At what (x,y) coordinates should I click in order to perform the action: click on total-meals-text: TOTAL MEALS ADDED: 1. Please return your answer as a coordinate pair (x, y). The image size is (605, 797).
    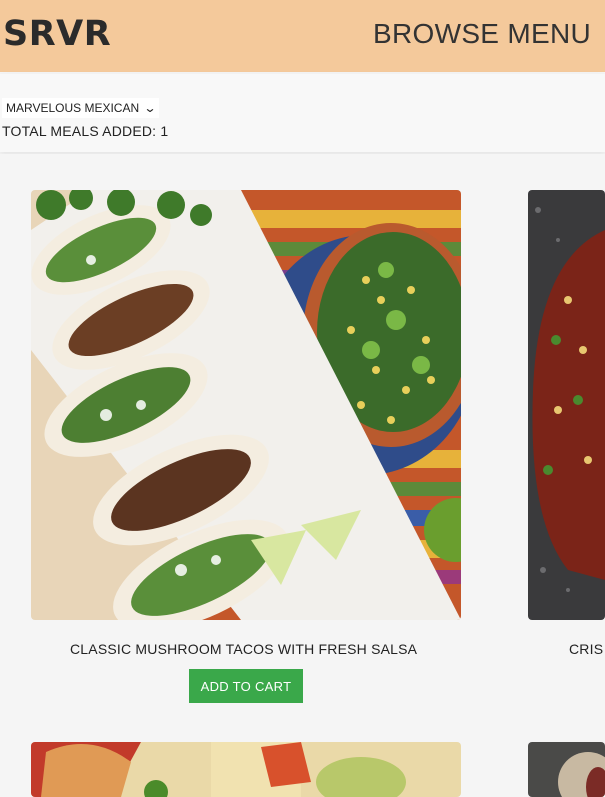
    Looking at the image, I should click on (85, 131).